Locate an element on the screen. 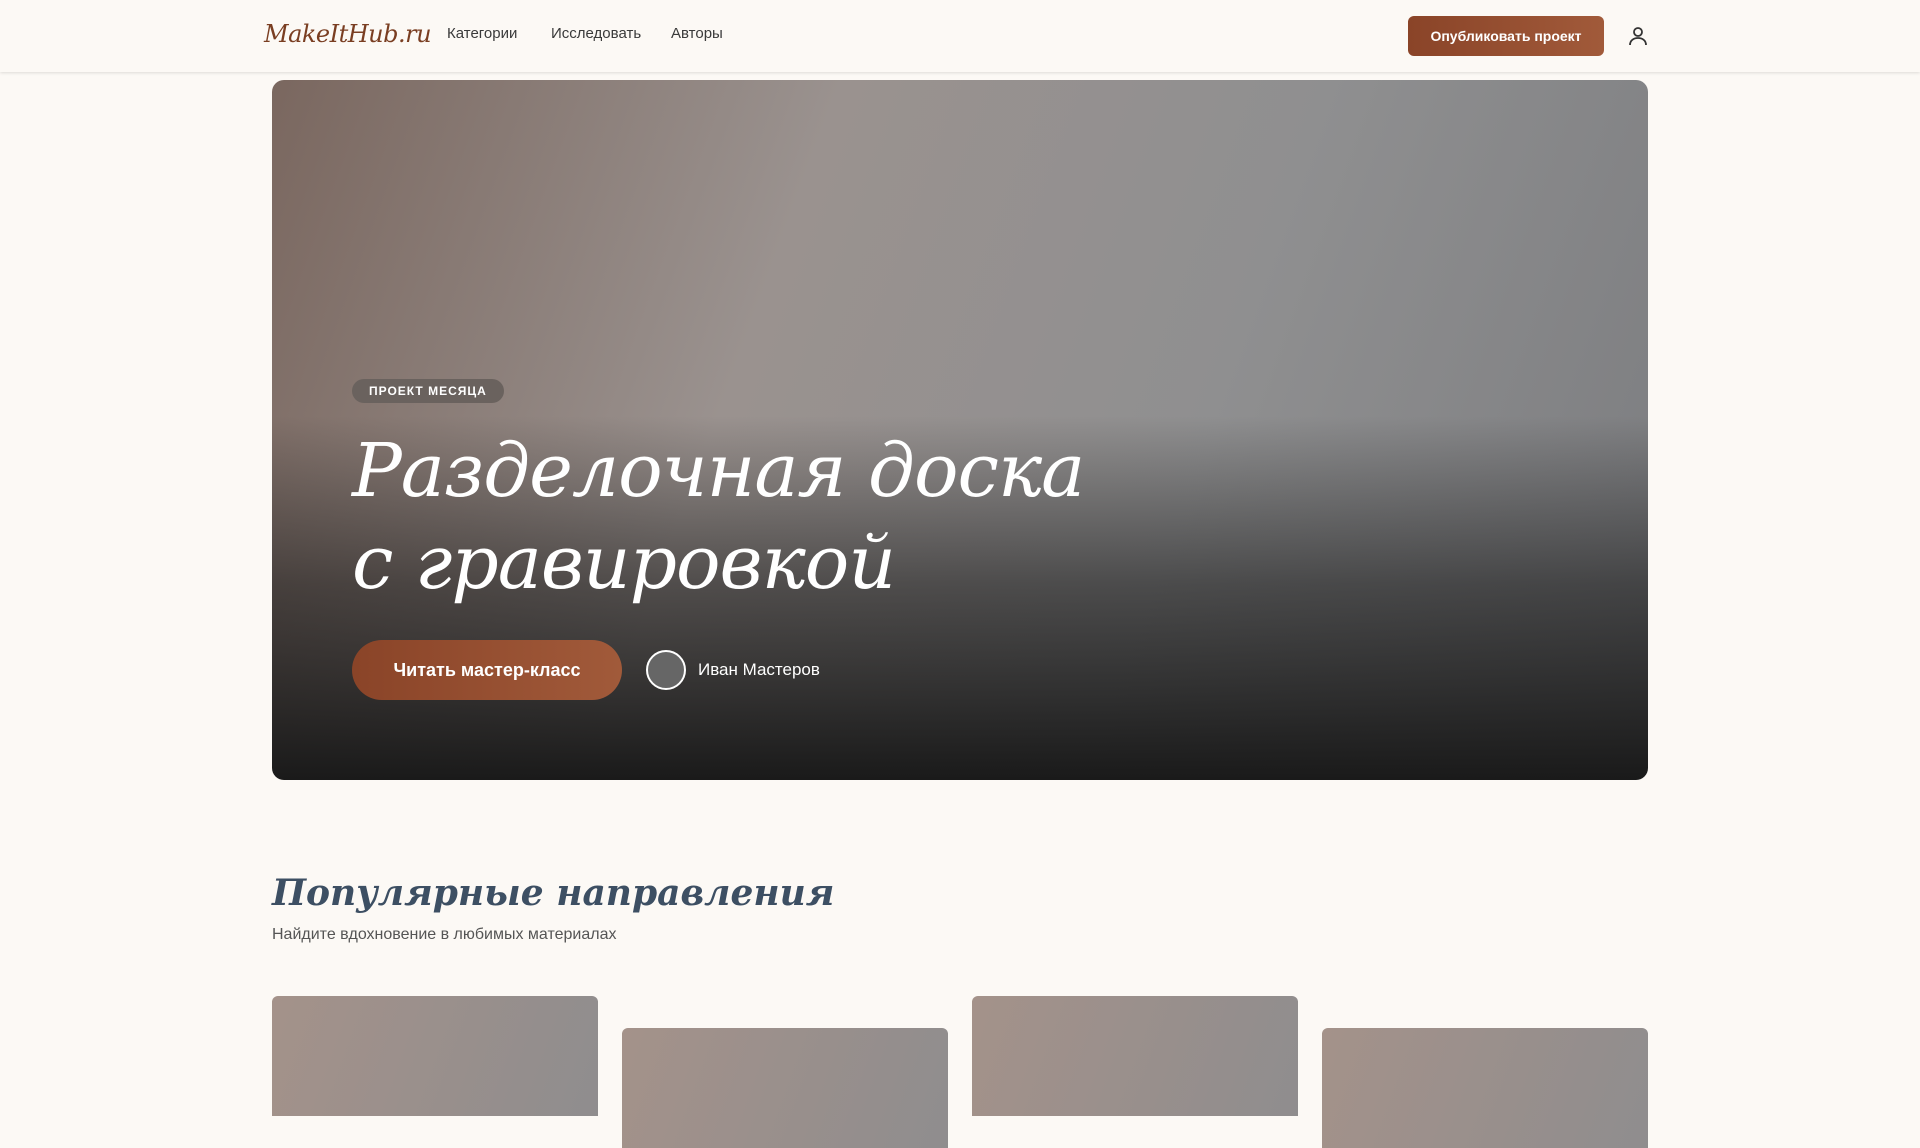  nav-categories: Категории is located at coordinates (482, 33).